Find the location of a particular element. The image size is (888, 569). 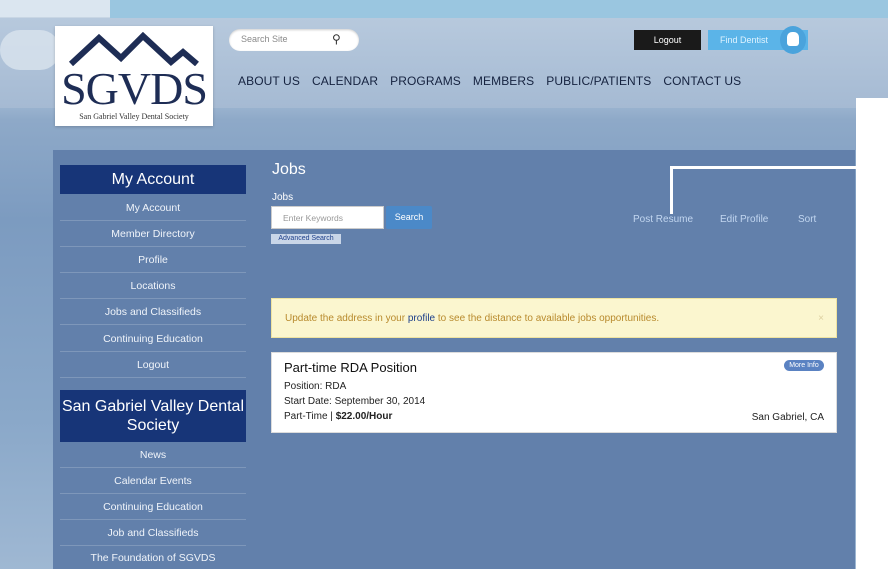

job-start-date: Start Date: September 30, 2014 is located at coordinates (355, 401).